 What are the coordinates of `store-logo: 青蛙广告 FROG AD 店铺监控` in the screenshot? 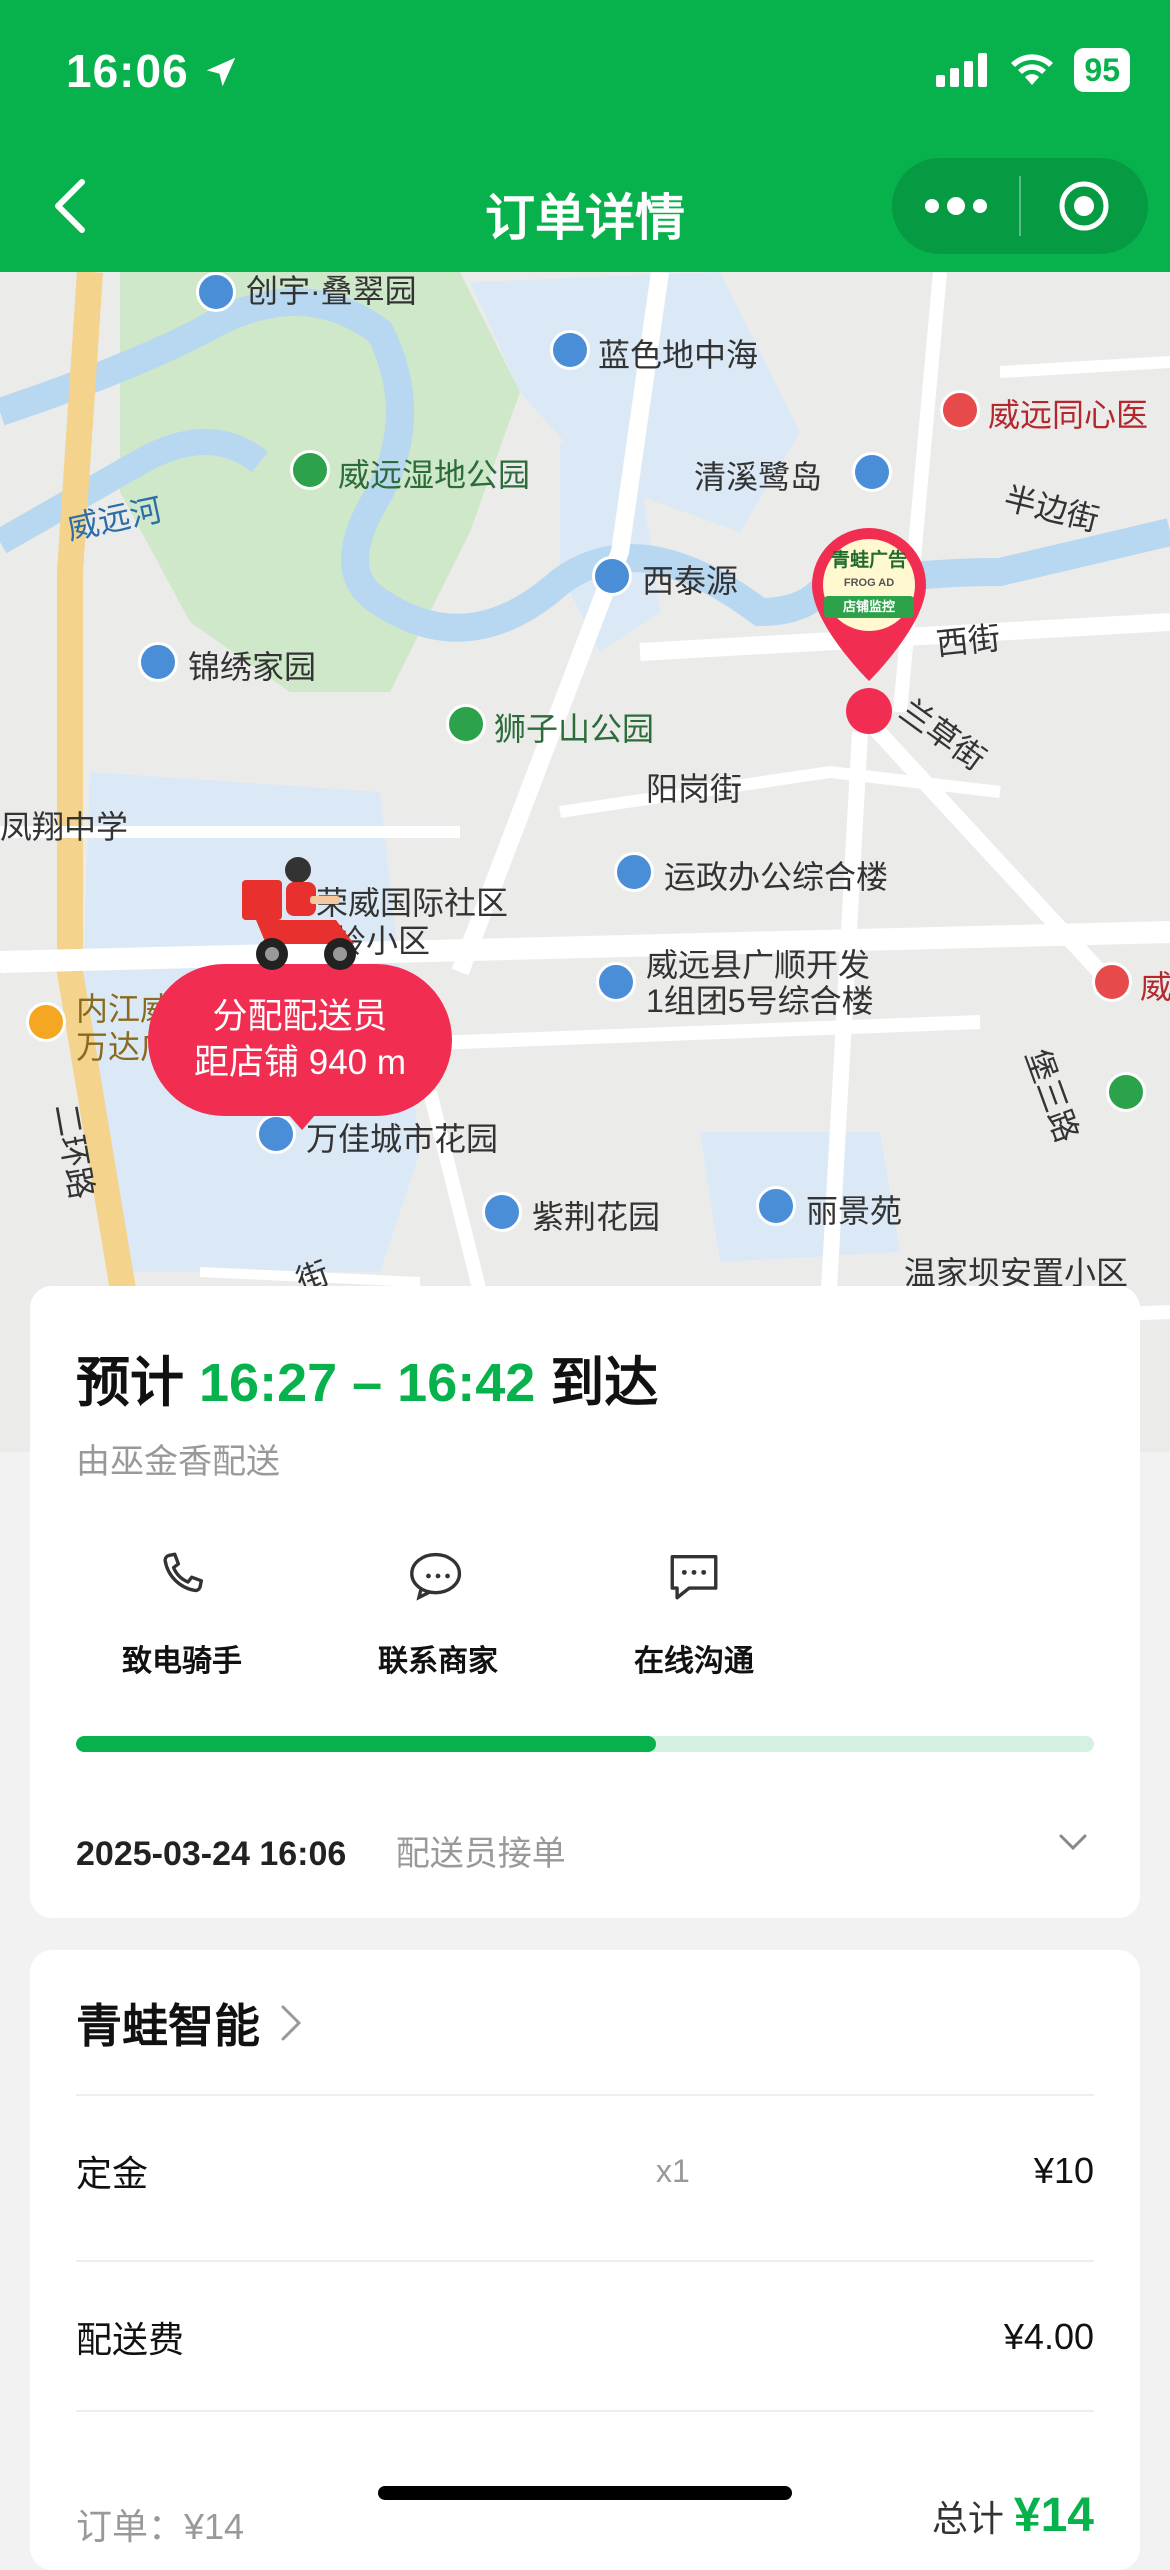 It's located at (869, 584).